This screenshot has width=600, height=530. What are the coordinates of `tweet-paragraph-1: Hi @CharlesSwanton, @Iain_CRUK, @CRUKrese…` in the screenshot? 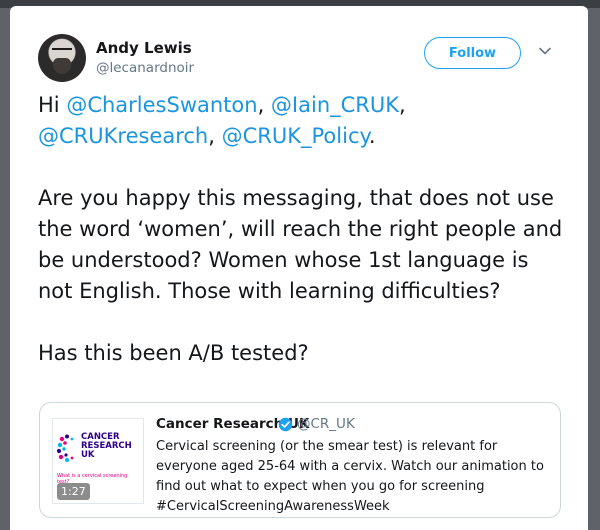 It's located at (303, 121).